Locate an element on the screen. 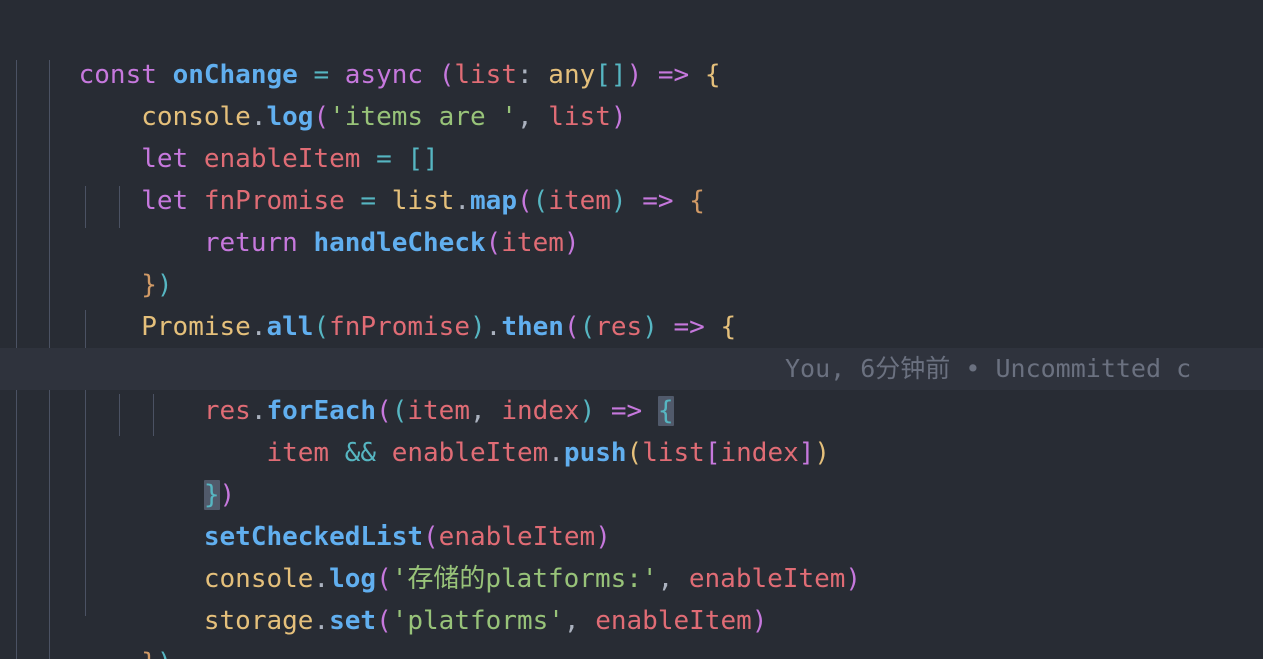 The height and width of the screenshot is (659, 1263). code-line-storage-set: storage.set('platforms', enableItem) is located at coordinates (631, 597).